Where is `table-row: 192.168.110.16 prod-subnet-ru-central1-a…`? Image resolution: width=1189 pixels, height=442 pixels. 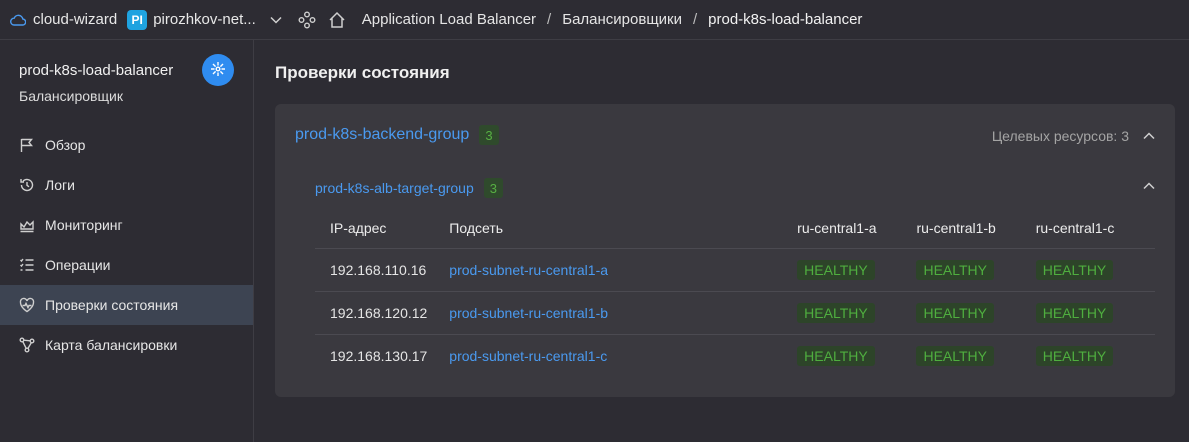
table-row: 192.168.110.16 prod-subnet-ru-central1-a… is located at coordinates (735, 269).